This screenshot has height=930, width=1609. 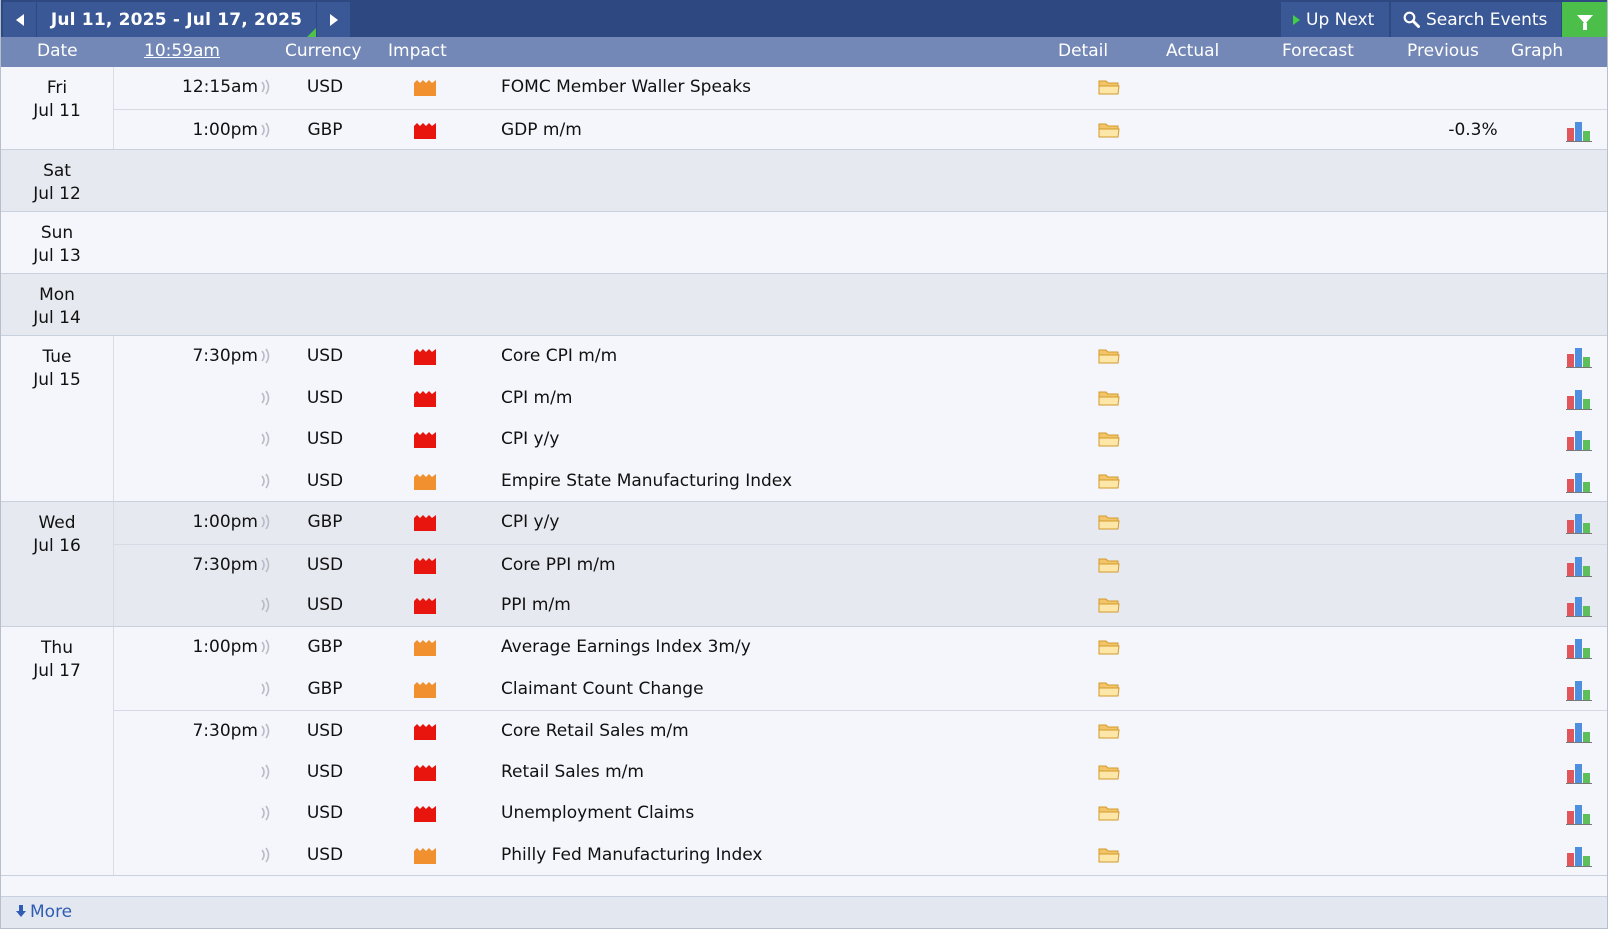 What do you see at coordinates (860, 856) in the screenshot?
I see `event-row: USD Philly Fed Manufacturing Index` at bounding box center [860, 856].